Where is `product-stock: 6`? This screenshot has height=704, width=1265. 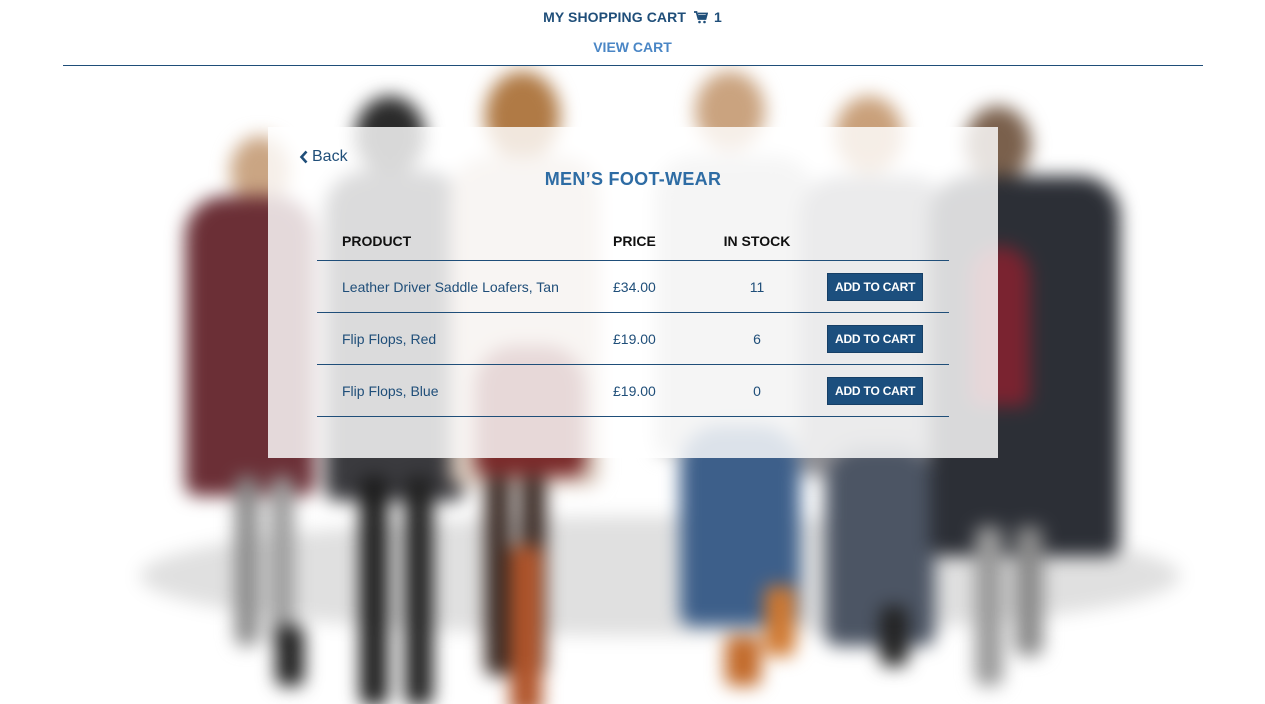
product-stock: 6 is located at coordinates (757, 338).